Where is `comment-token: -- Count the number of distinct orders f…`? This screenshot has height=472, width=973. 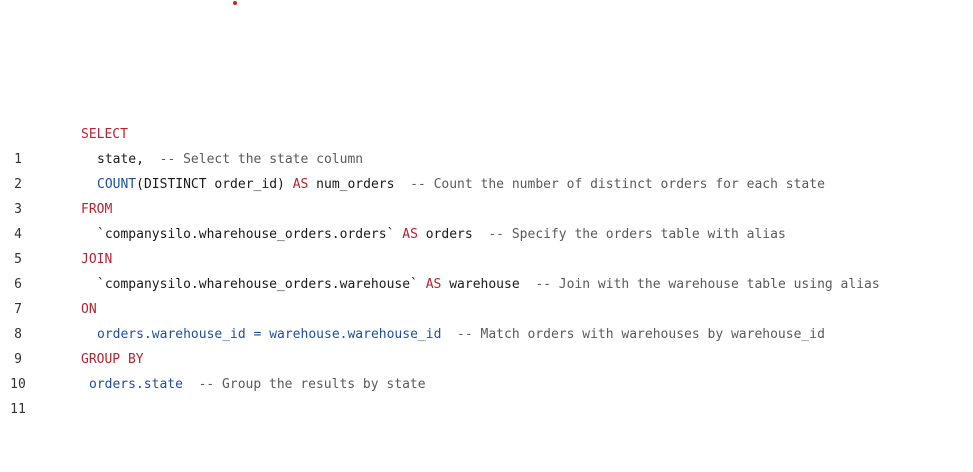 comment-token: -- Count the number of distinct orders f… is located at coordinates (617, 184).